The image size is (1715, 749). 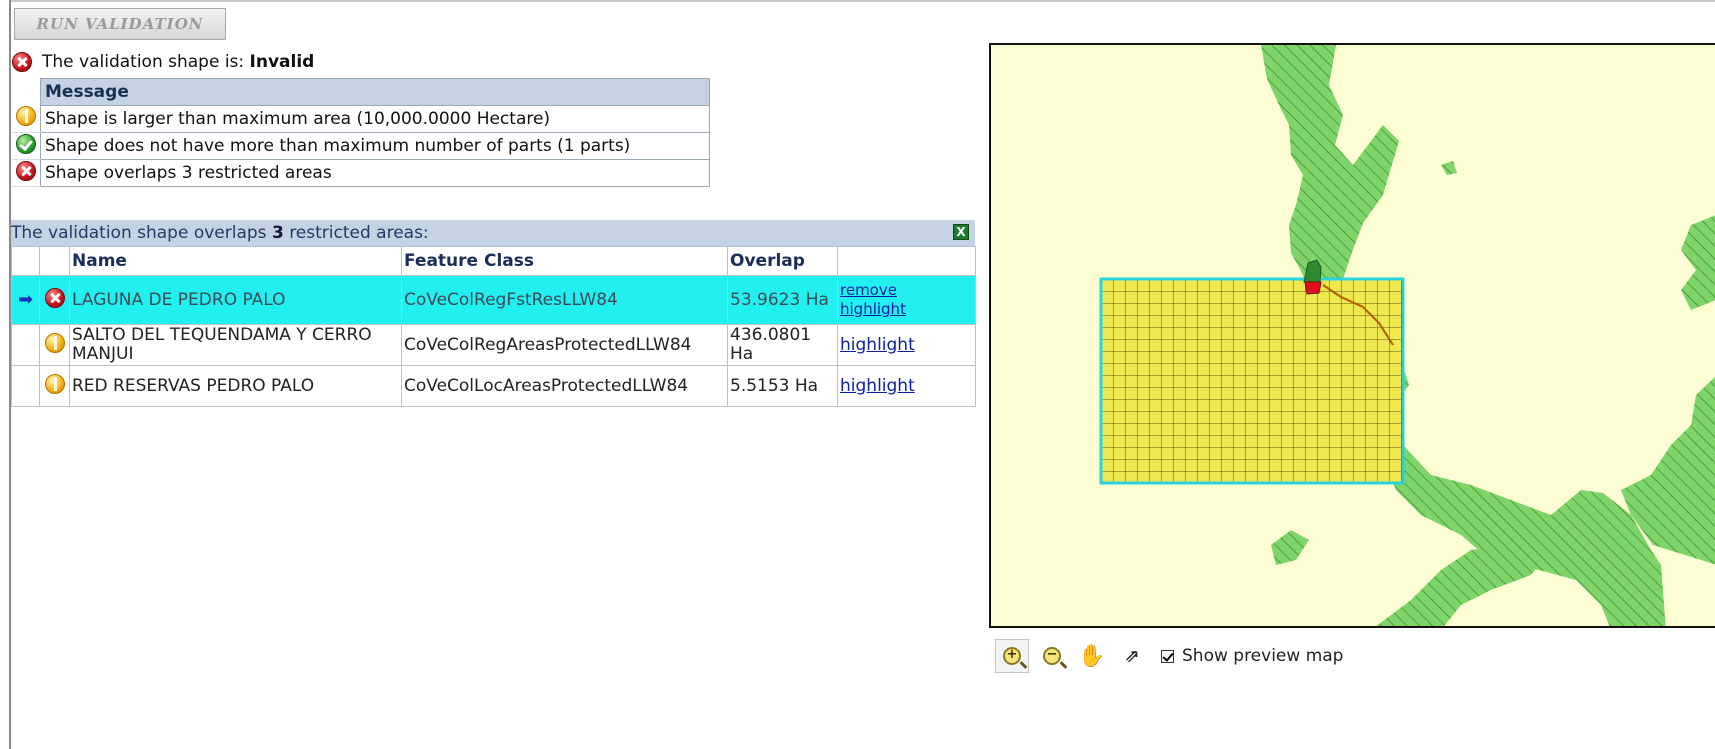 I want to click on show-preview-map-toggle: Show preview map, so click(x=1252, y=656).